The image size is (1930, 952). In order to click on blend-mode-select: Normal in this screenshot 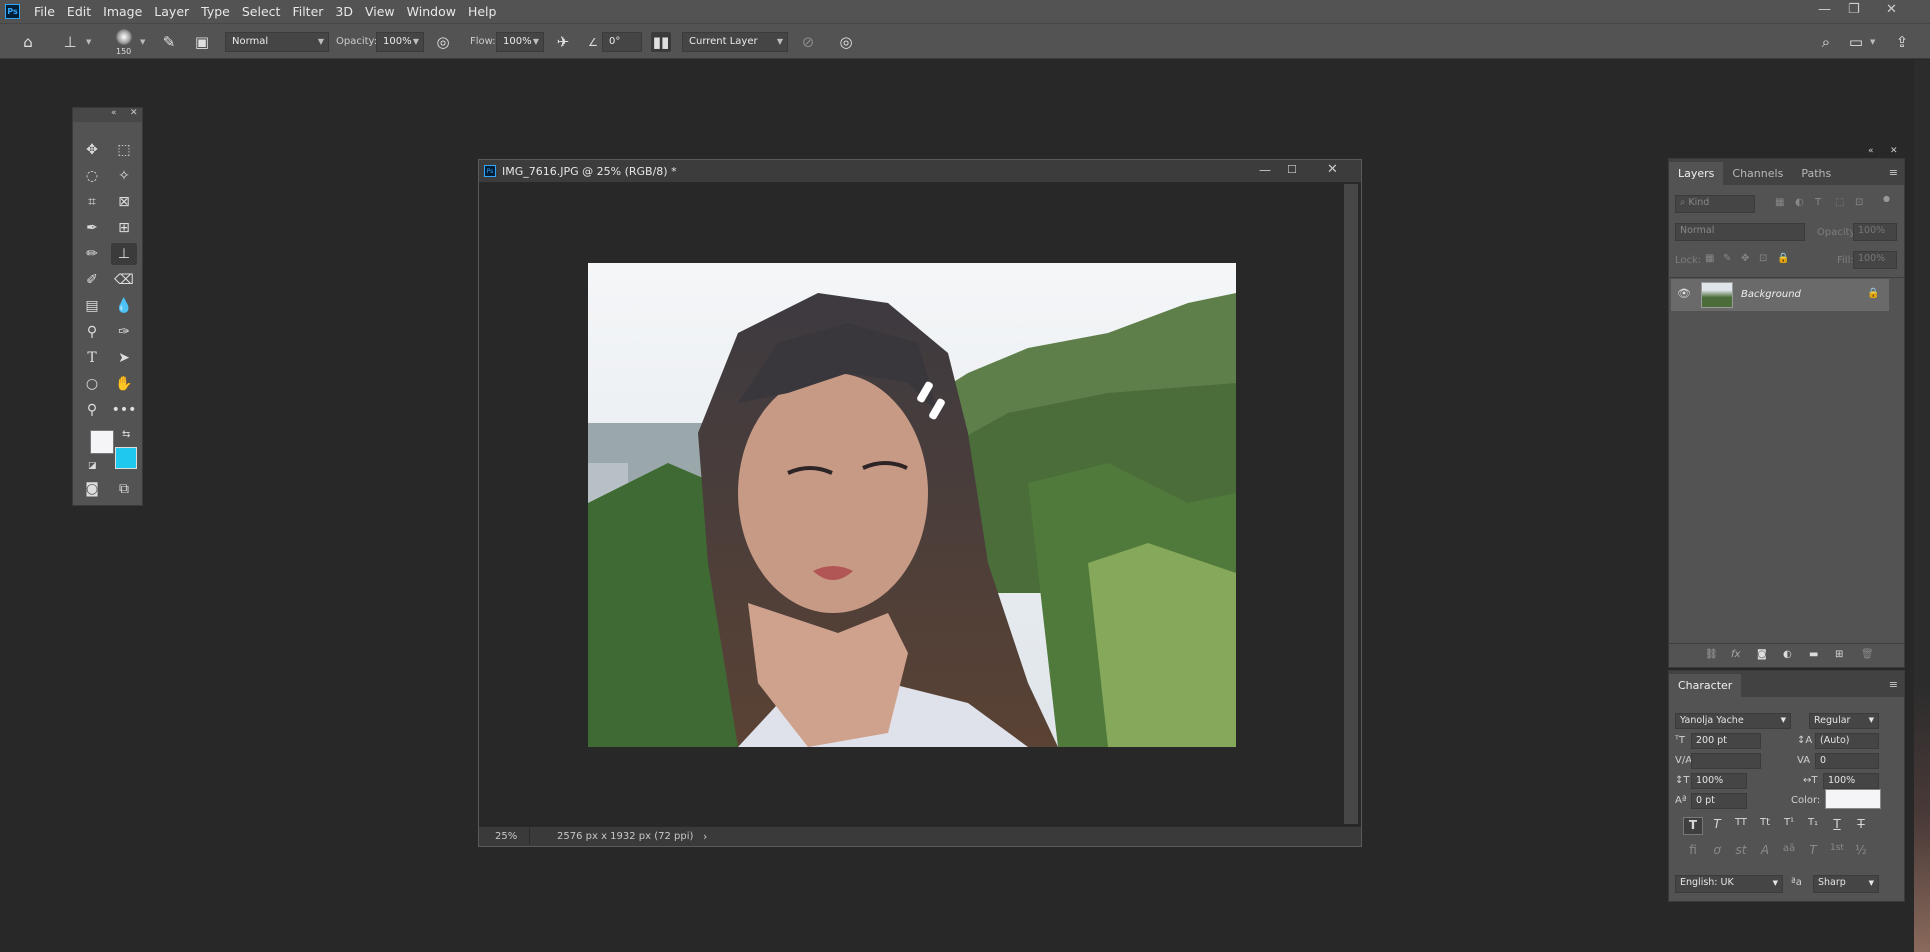, I will do `click(1740, 232)`.